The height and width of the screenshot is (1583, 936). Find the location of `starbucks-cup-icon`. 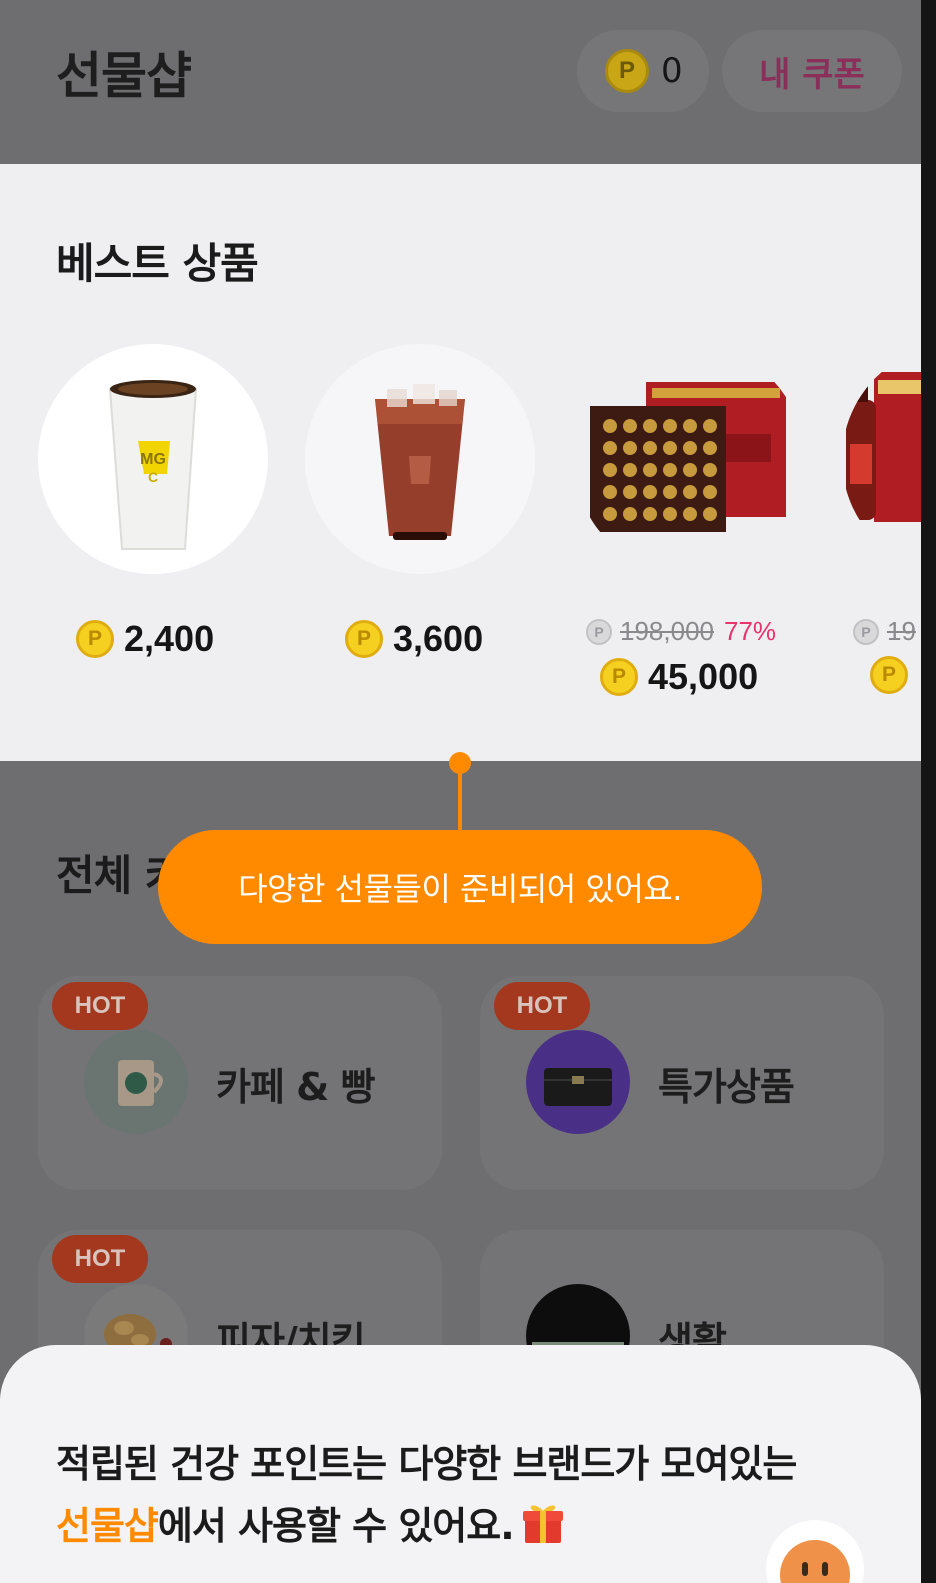

starbucks-cup-icon is located at coordinates (136, 1082).